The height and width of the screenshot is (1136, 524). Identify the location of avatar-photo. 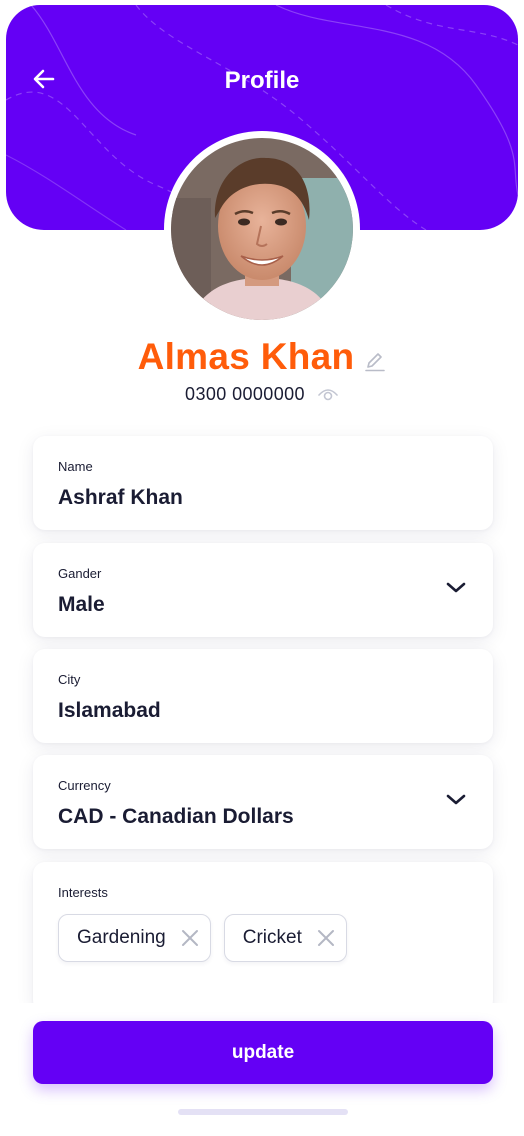
(262, 229).